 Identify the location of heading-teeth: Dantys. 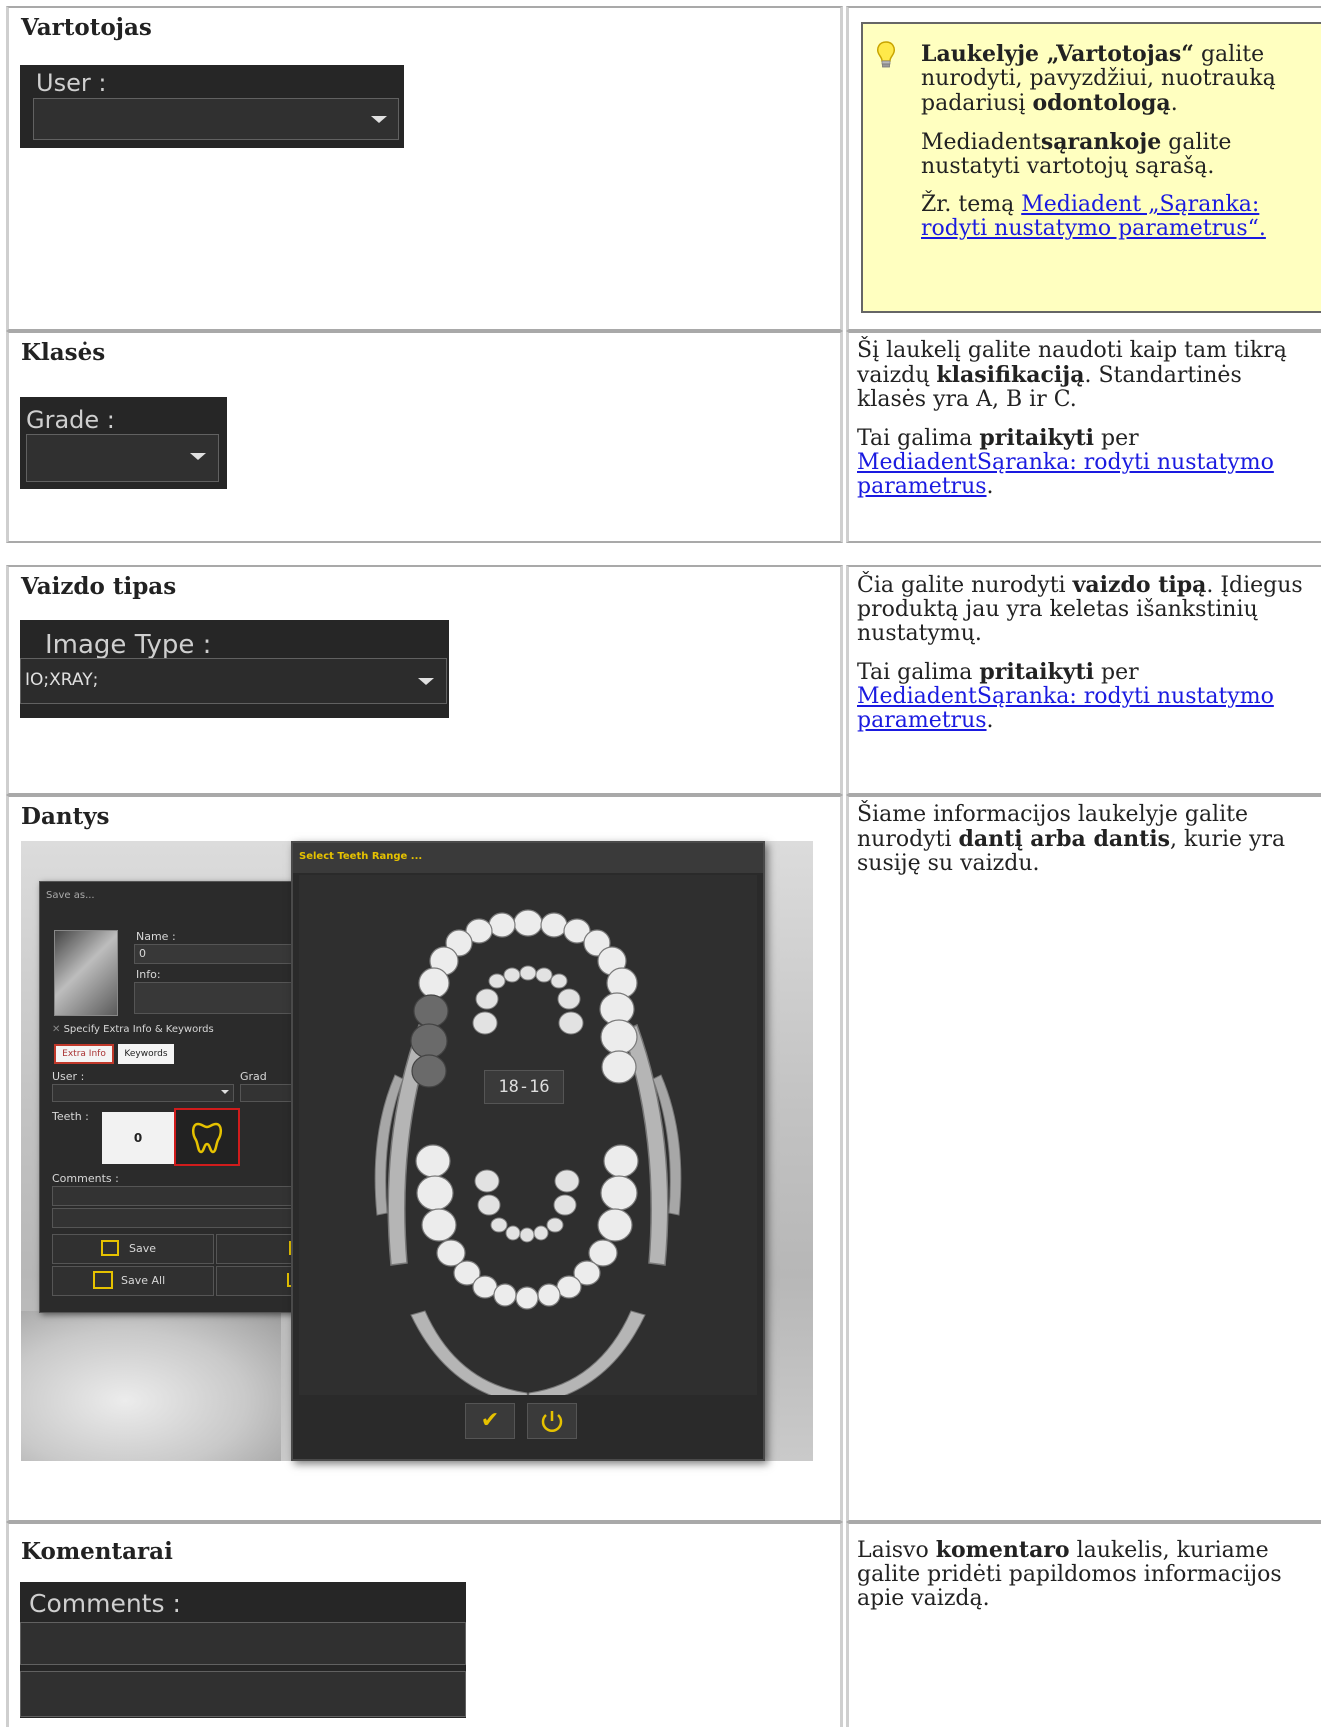
(65, 816).